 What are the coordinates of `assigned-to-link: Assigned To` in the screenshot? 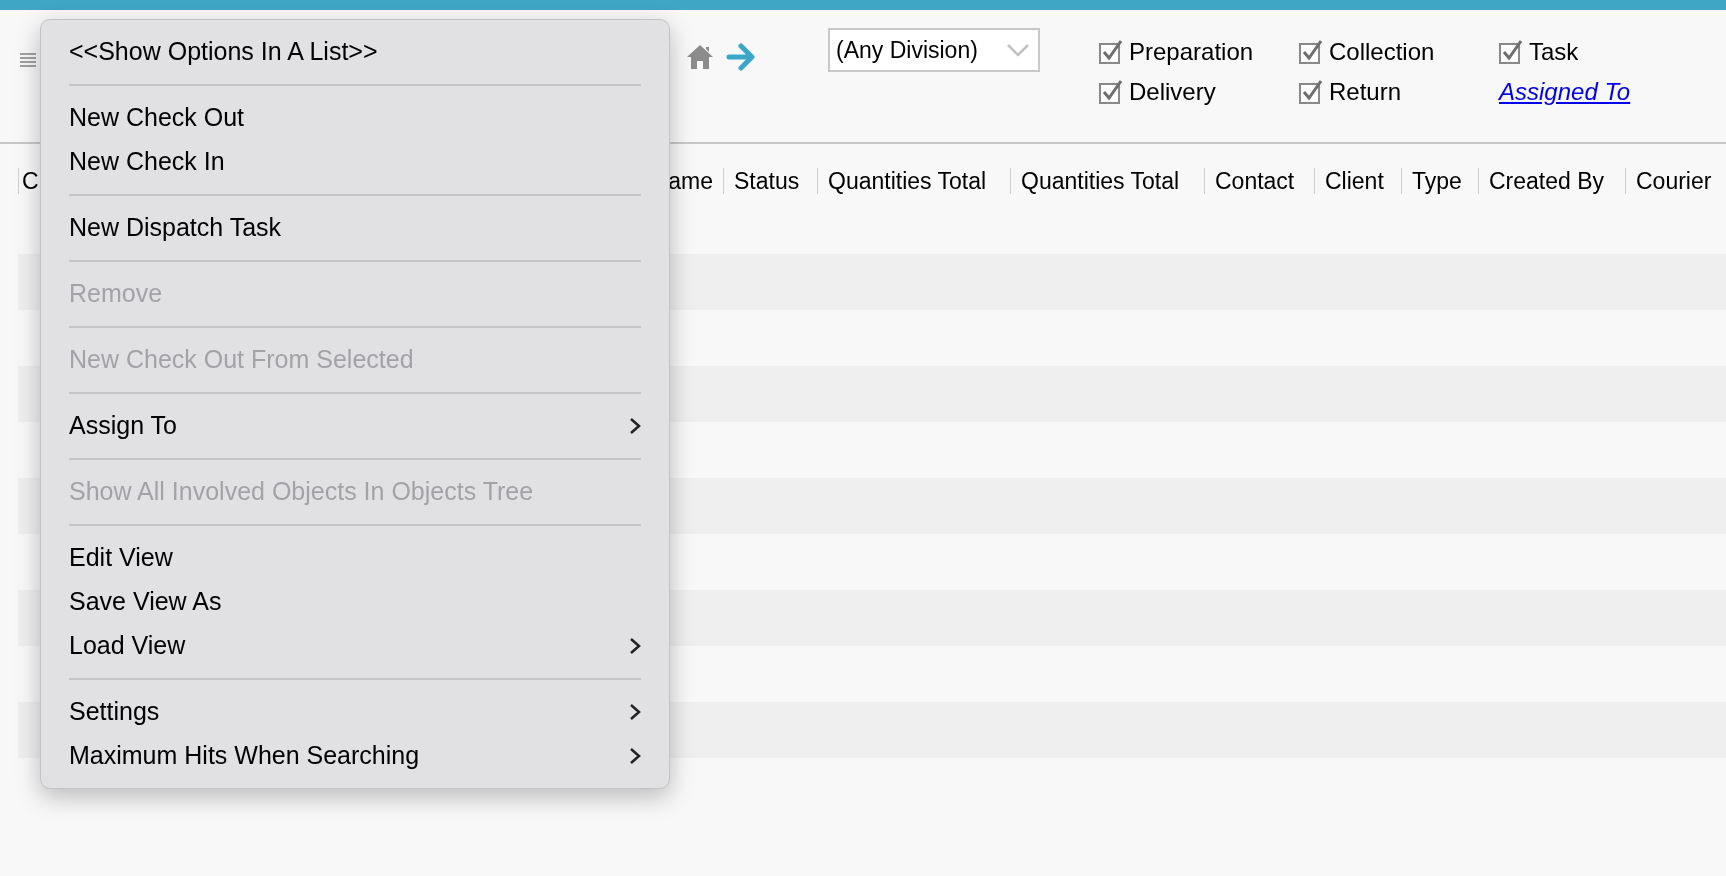 It's located at (1565, 92).